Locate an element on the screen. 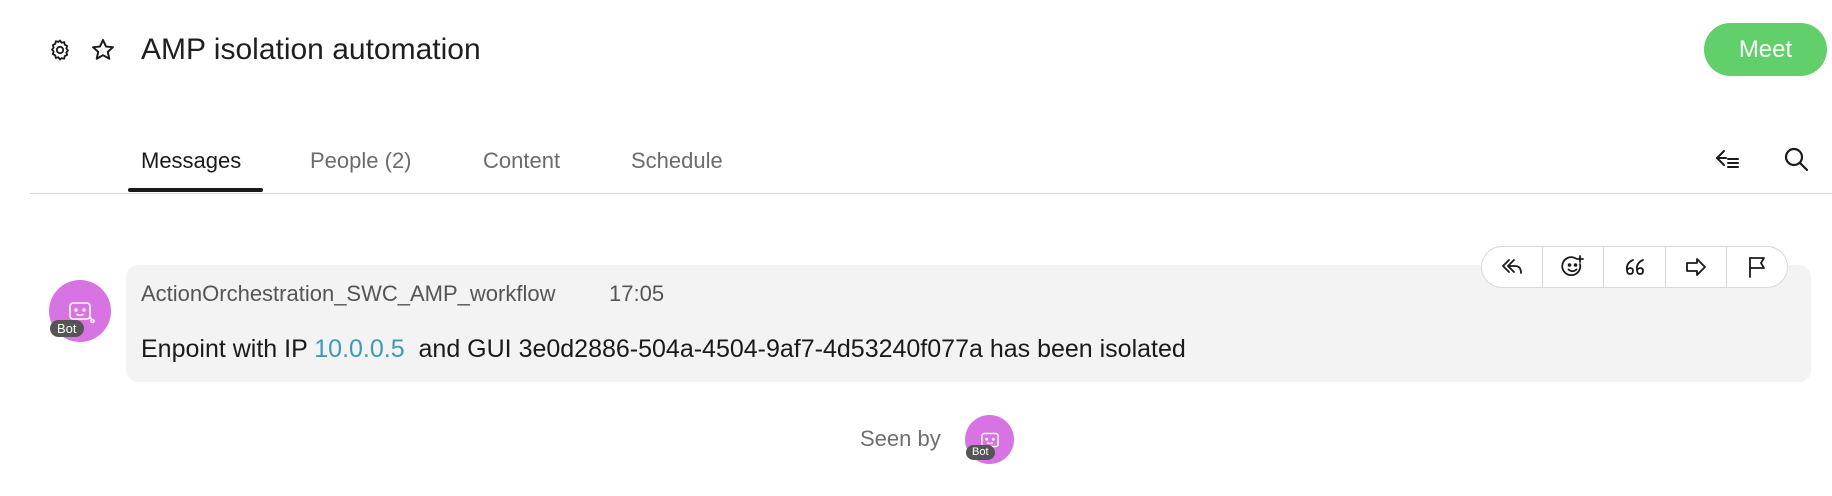  tab-content: Content is located at coordinates (521, 161).